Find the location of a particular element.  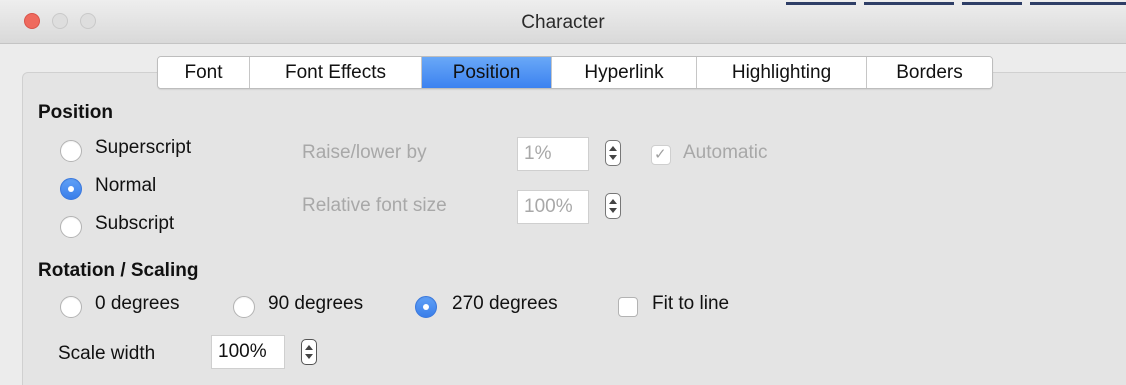

subscript-label: Subscript is located at coordinates (135, 223).